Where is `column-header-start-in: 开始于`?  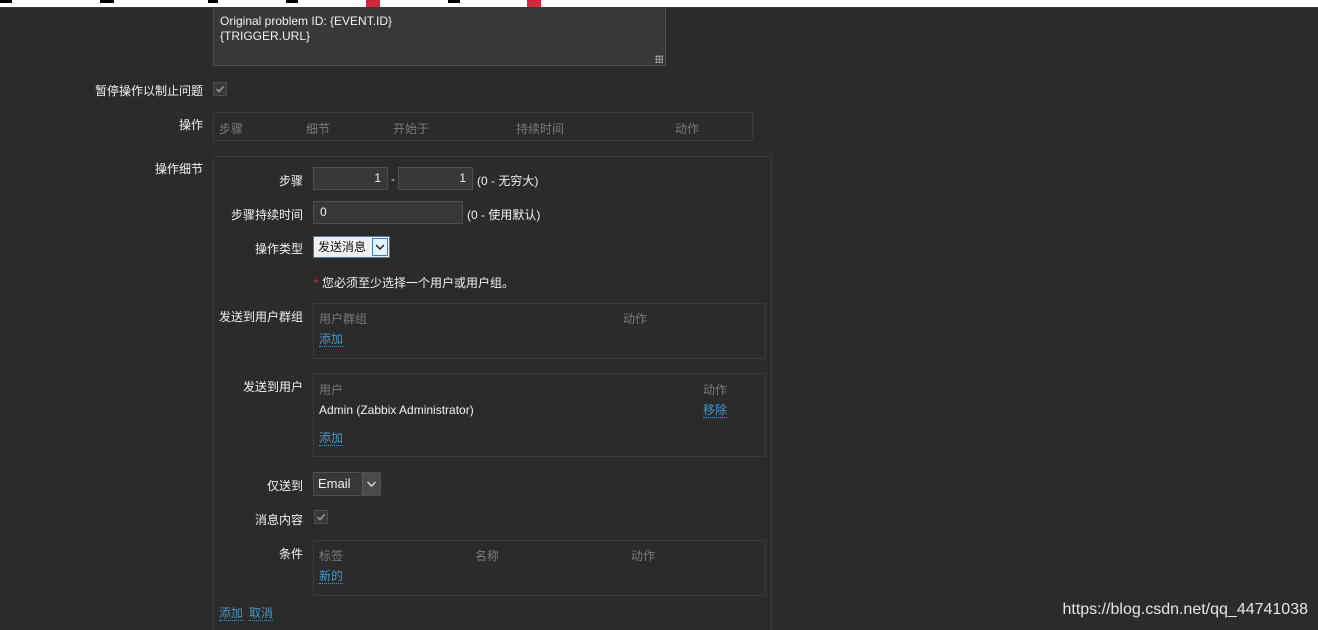 column-header-start-in: 开始于 is located at coordinates (411, 129).